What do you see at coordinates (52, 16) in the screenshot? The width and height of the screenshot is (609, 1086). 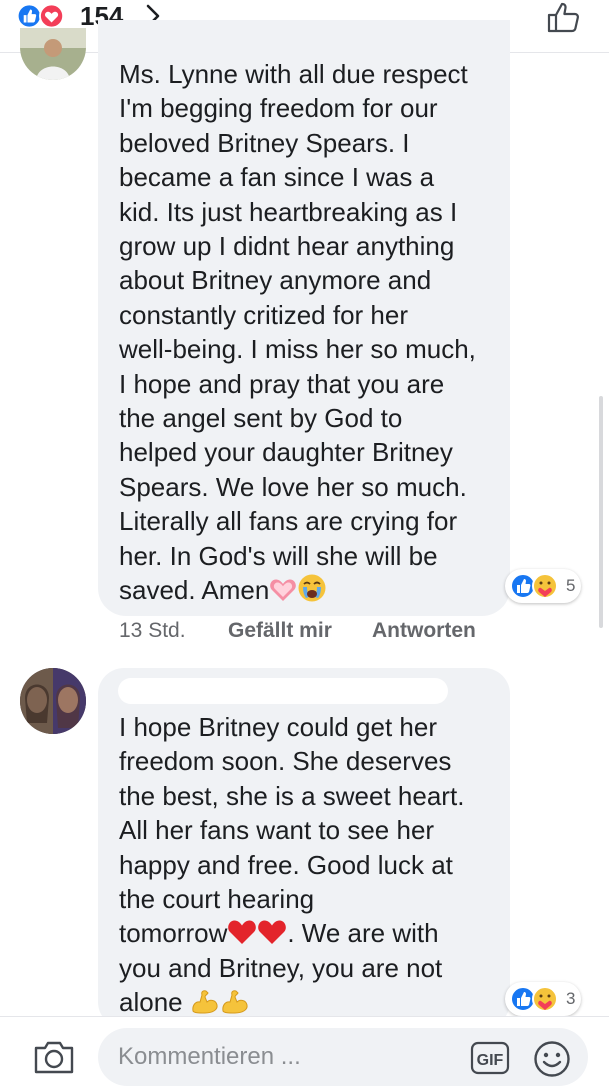 I see `love-icon` at bounding box center [52, 16].